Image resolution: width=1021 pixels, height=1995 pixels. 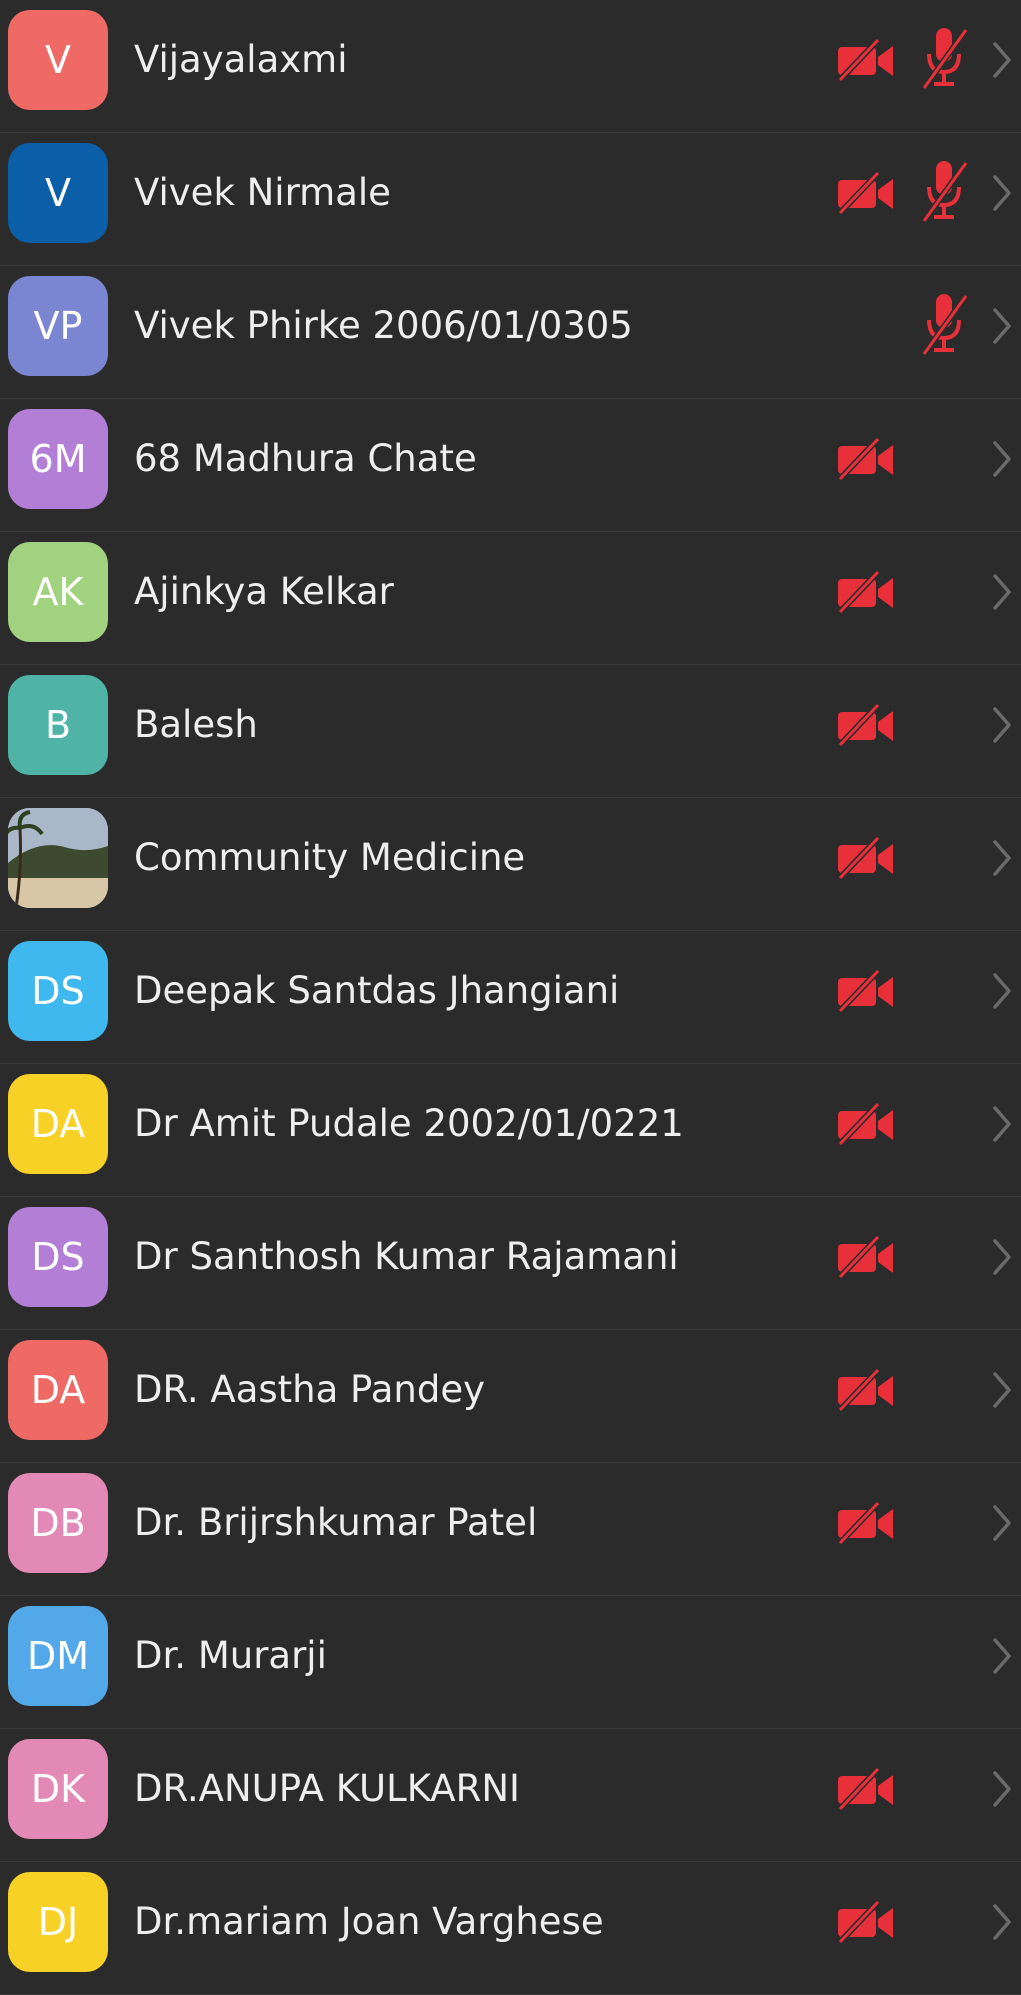 I want to click on participant-name: Vivek Phirke 2006/01/0305, so click(x=383, y=325).